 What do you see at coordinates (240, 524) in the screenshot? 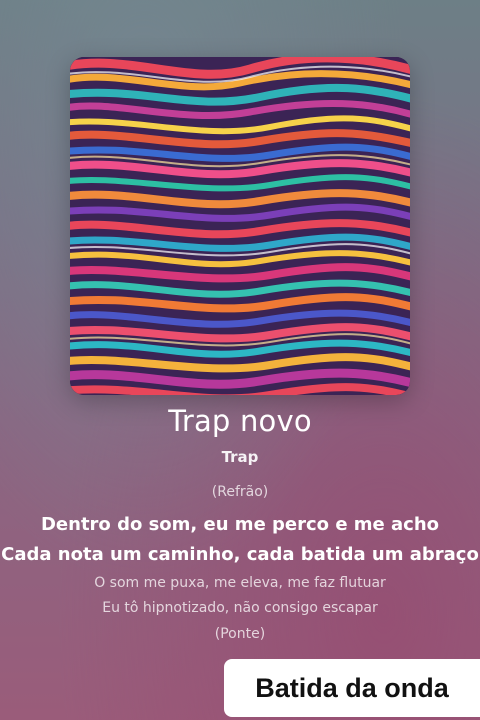
I see `lyric-line-active: Dentro do som, eu me perco e me acho` at bounding box center [240, 524].